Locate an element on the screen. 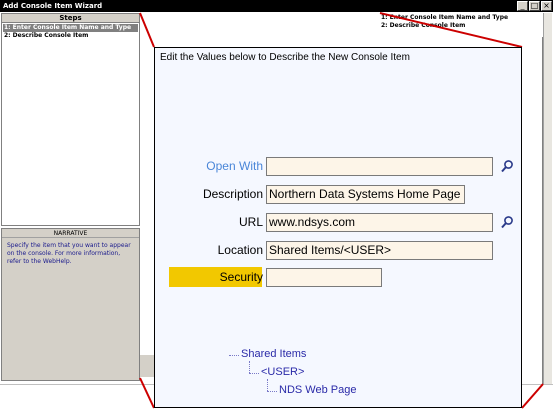  narrative-header: NARRATIVE is located at coordinates (70, 233).